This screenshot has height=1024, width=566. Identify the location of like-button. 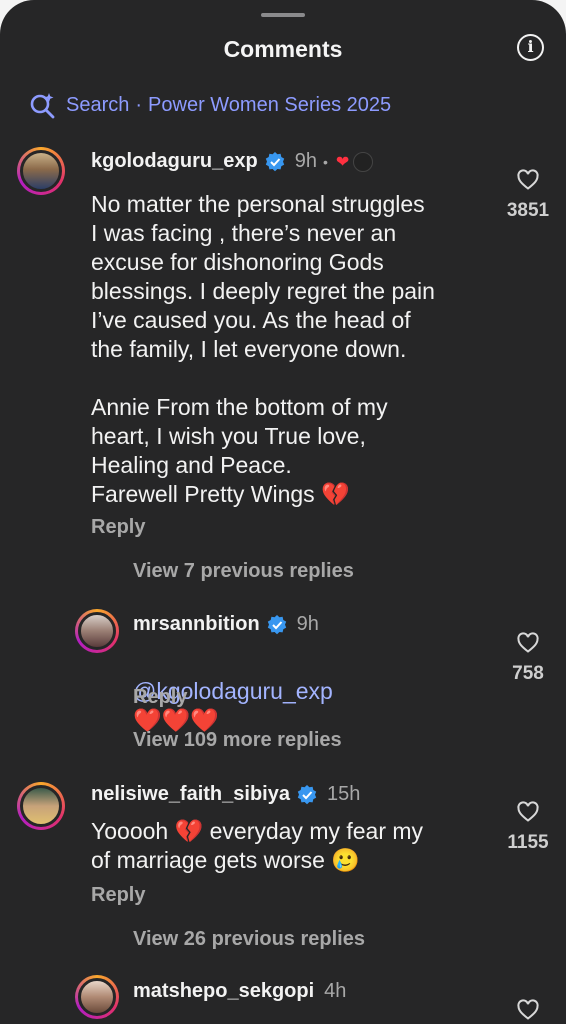
(528, 1010).